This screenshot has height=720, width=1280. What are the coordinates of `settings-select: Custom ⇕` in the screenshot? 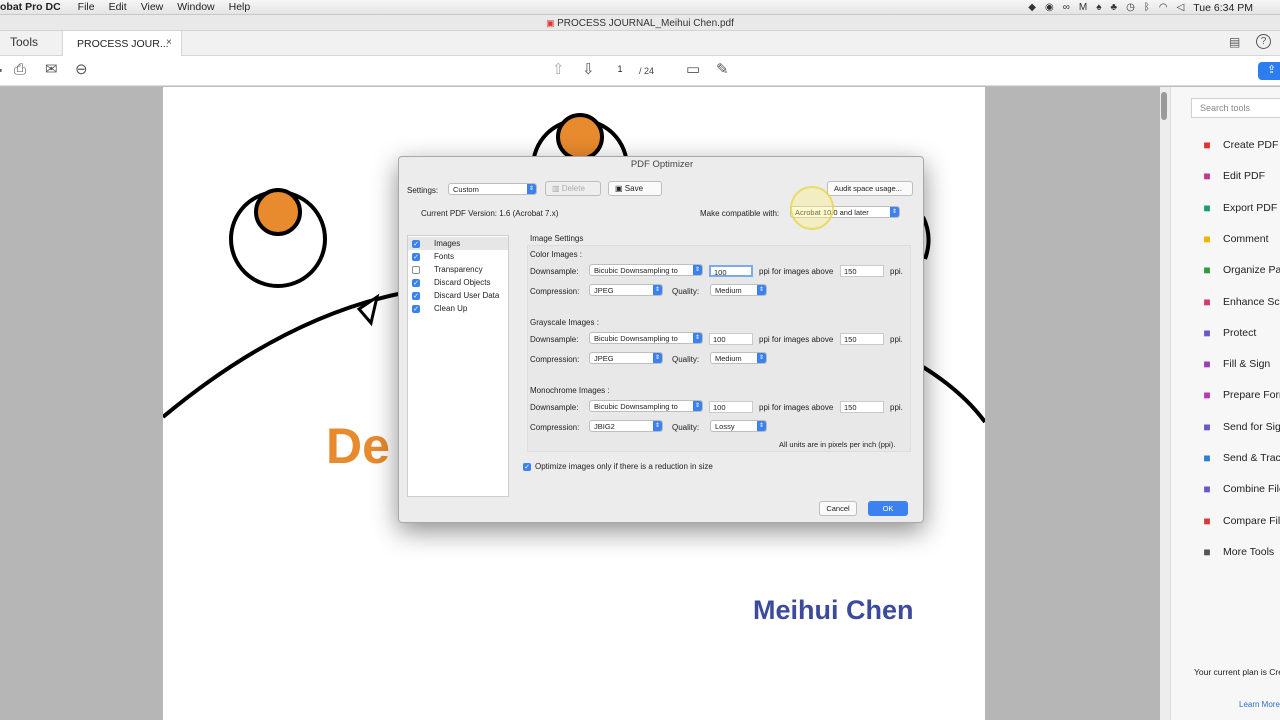 It's located at (492, 189).